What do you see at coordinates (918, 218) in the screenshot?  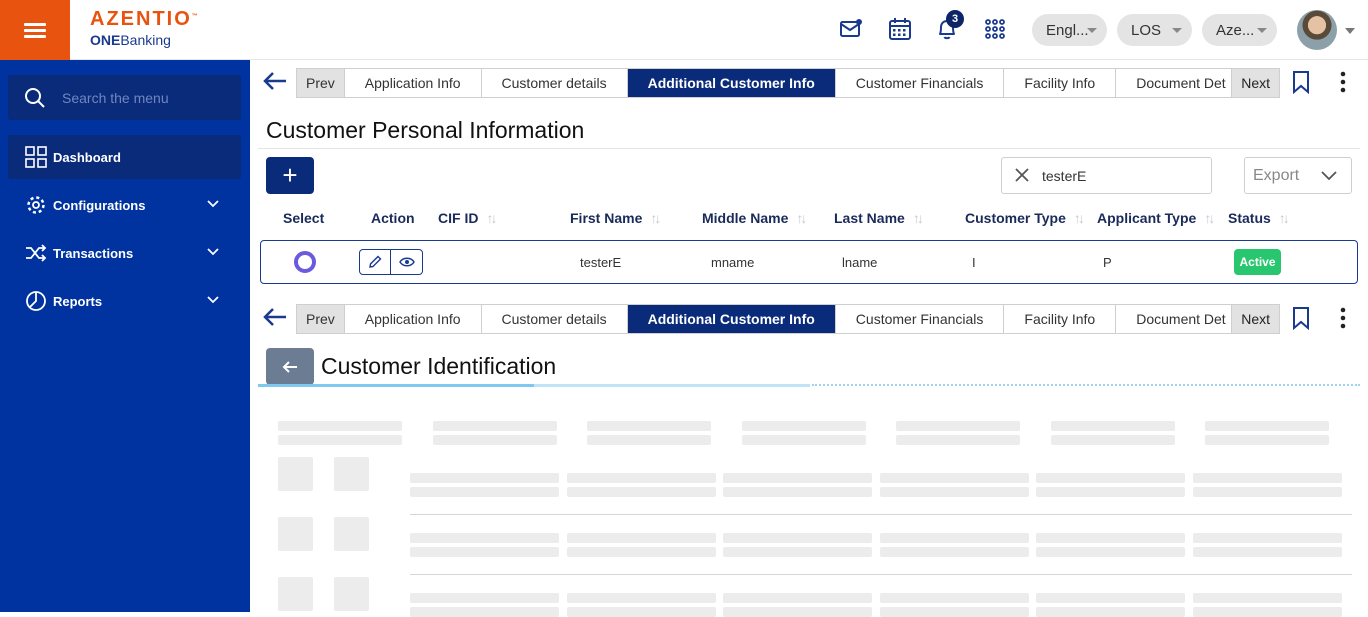 I see `sort-icon: ↑↓` at bounding box center [918, 218].